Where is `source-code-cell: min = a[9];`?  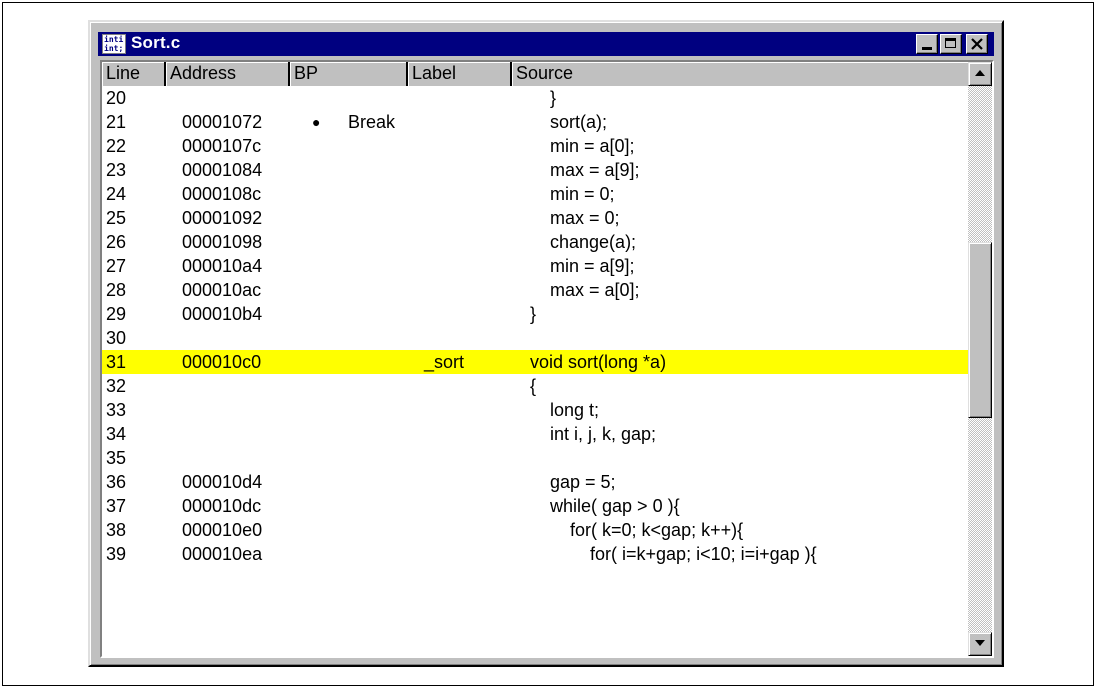
source-code-cell: min = a[9]; is located at coordinates (582, 266).